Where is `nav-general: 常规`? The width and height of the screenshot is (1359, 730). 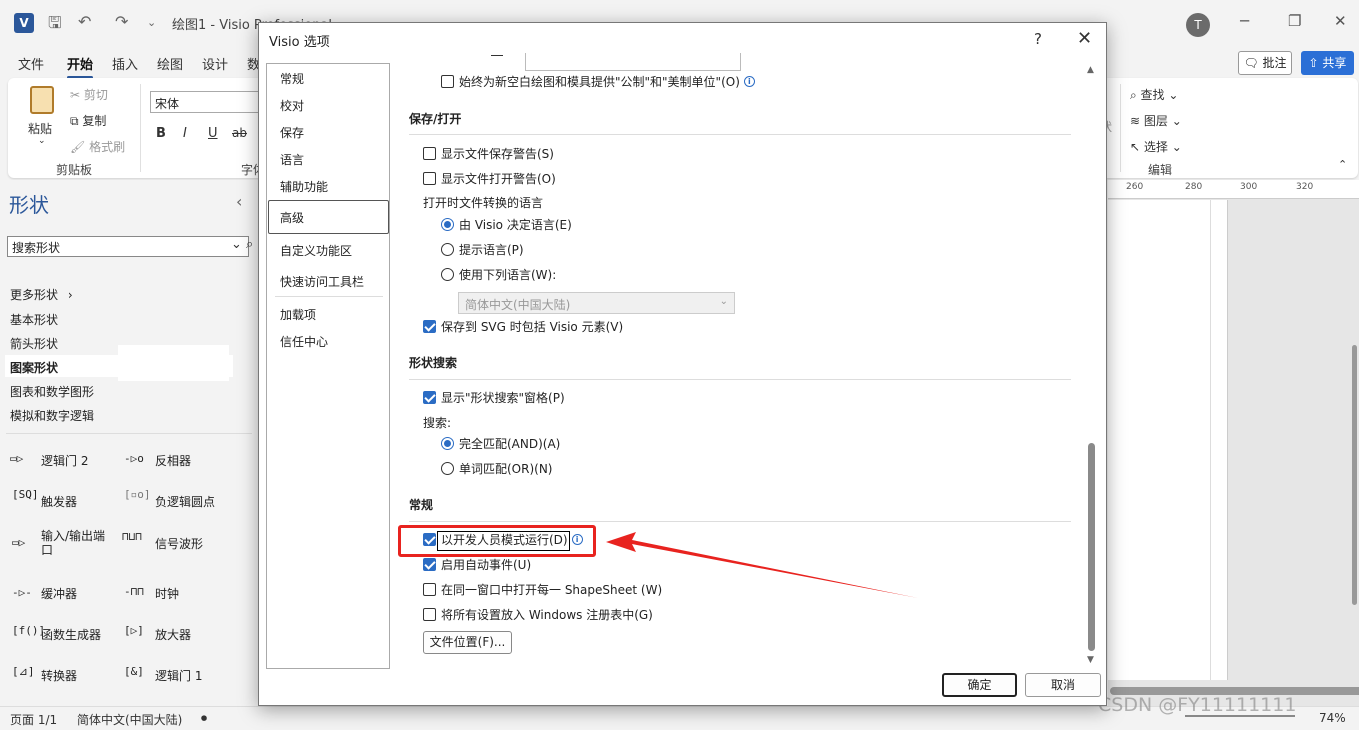
nav-general: 常规 is located at coordinates (292, 78).